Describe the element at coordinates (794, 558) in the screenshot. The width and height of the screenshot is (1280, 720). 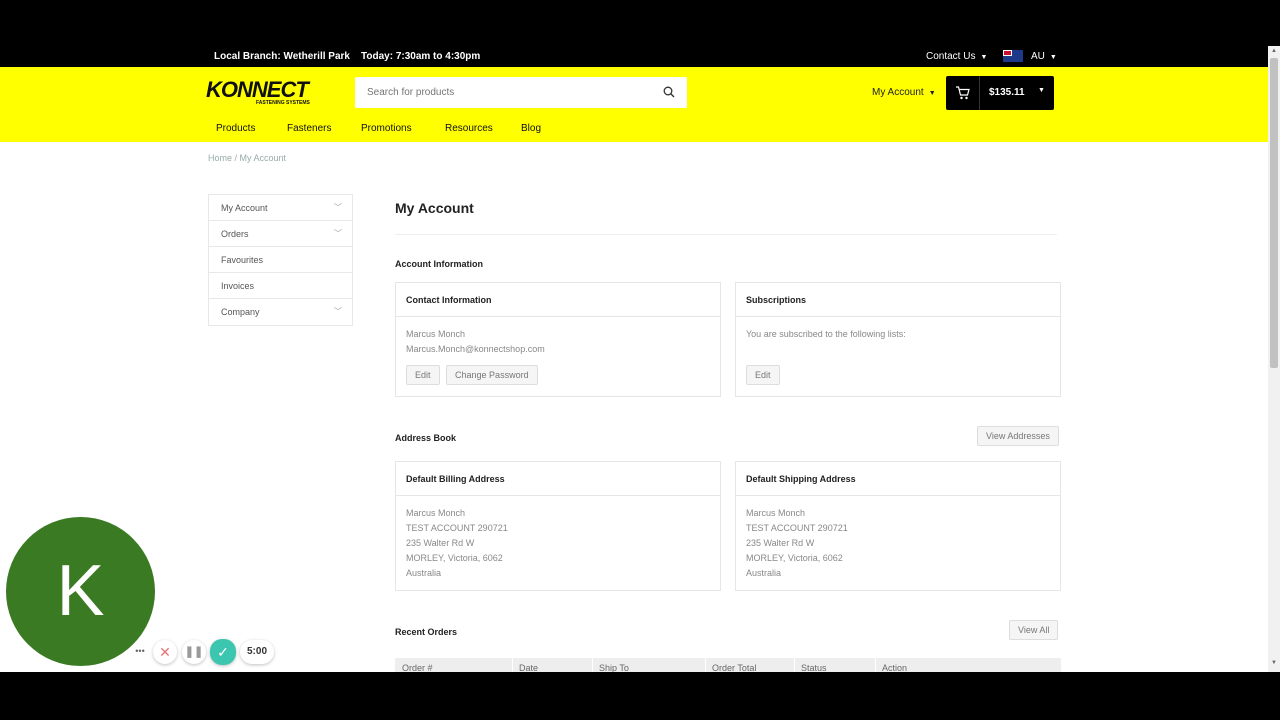
I see `shipping-line: MORLEY, Victoria, 6062` at that location.